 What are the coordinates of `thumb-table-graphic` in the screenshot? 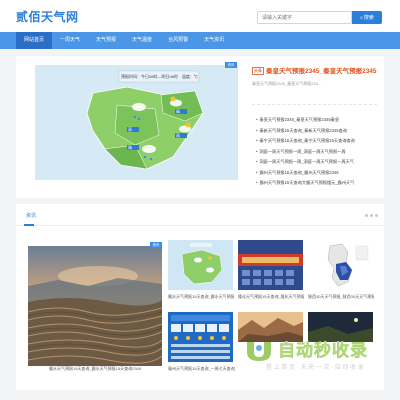 It's located at (200, 337).